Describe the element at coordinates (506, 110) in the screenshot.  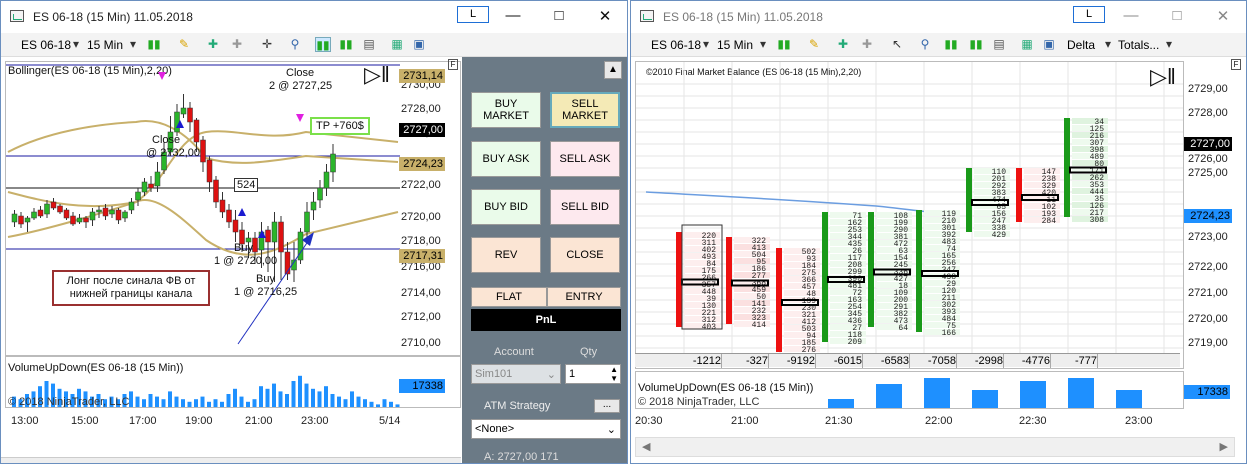
I see `buy-market-button: BUY MARKET` at that location.